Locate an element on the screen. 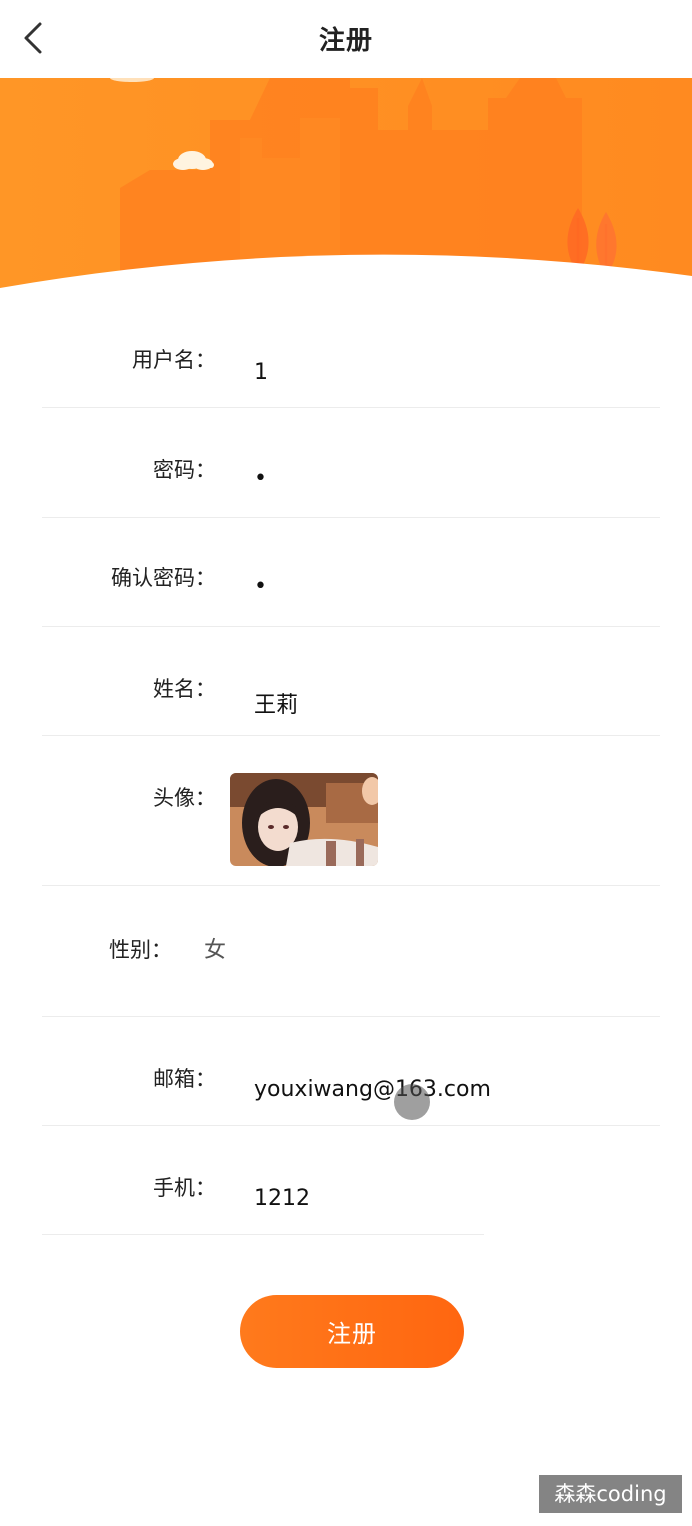 Image resolution: width=692 pixels, height=1526 pixels. email-row: 邮箱： youxiwang@163.com is located at coordinates (351, 1071).